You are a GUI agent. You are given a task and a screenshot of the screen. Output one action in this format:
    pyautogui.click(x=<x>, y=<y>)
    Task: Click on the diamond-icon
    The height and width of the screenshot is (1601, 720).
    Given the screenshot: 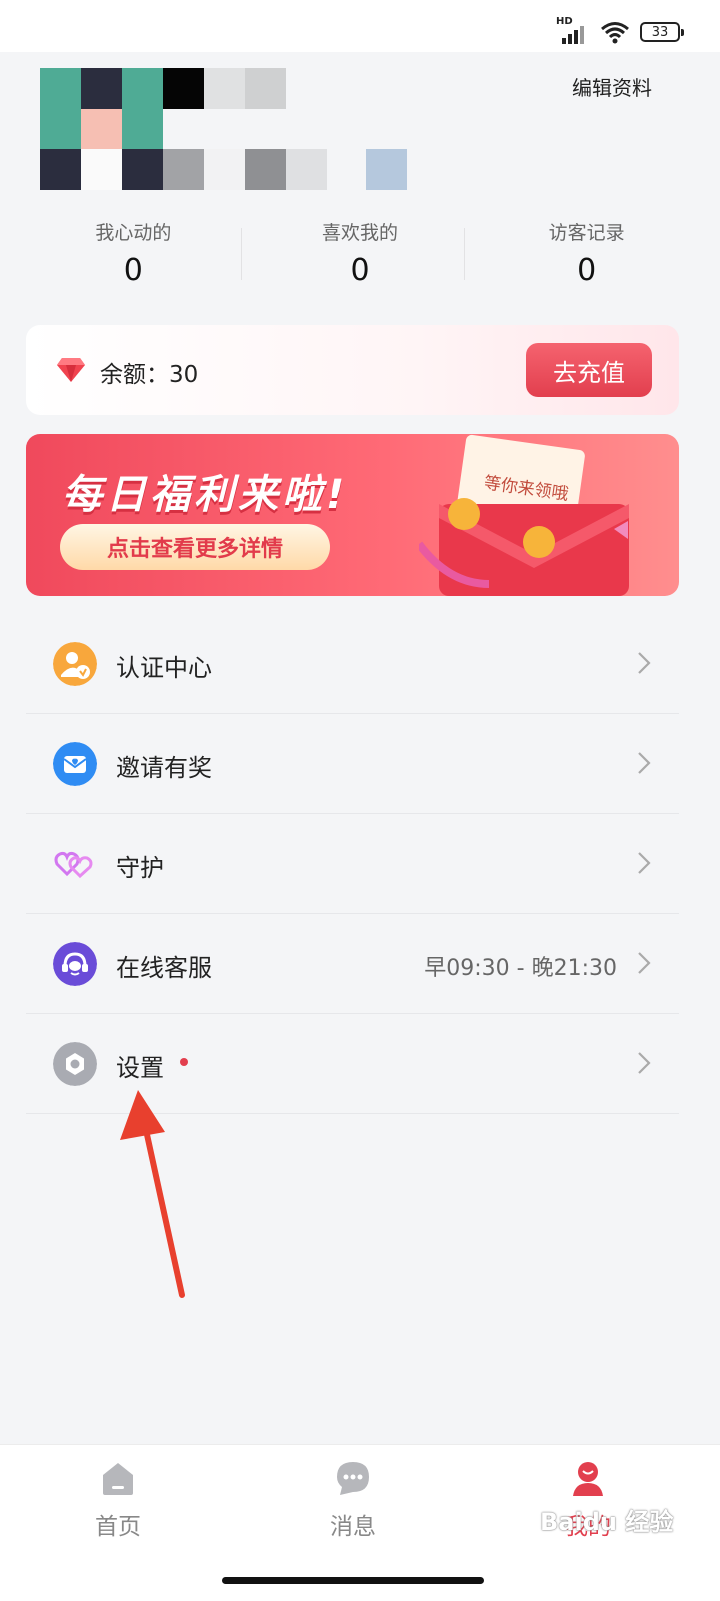 What is the action you would take?
    pyautogui.click(x=71, y=370)
    